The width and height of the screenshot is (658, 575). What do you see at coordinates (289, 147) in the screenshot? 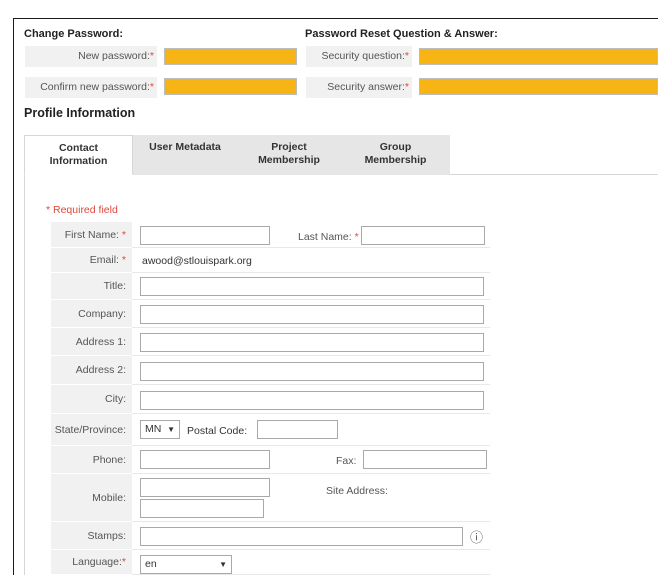
I see `tab-label-line1: Project` at bounding box center [289, 147].